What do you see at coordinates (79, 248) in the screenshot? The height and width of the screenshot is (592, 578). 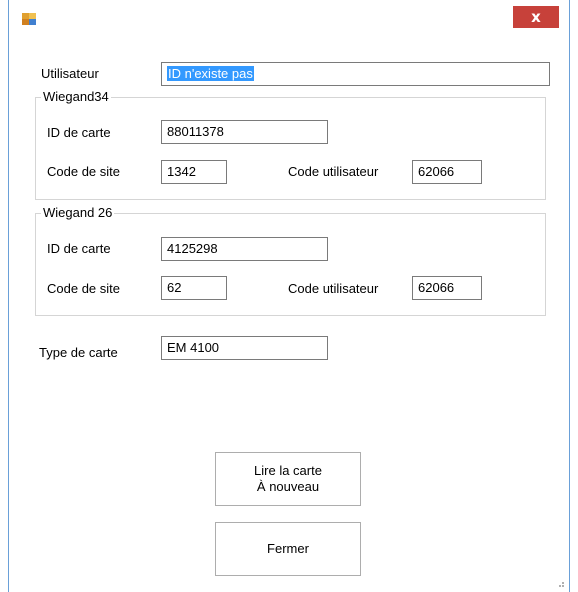 I see `w26-card-id-label: ID de carte` at bounding box center [79, 248].